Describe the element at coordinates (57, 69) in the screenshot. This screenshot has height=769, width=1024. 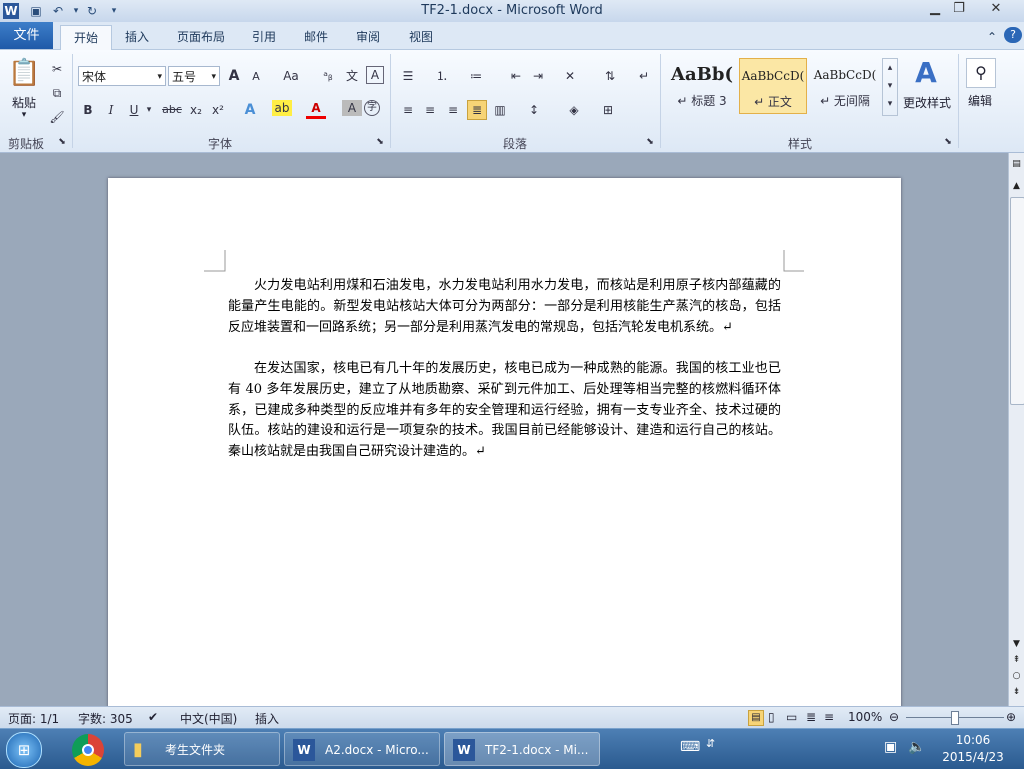
I see `cut-icon: ✂` at that location.